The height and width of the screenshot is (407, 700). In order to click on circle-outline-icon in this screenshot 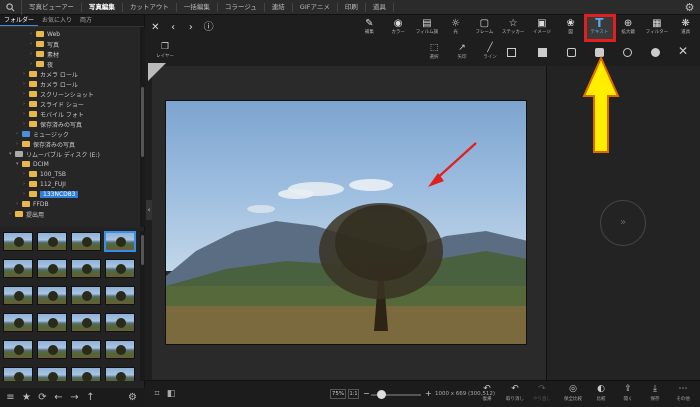, I will do `click(627, 52)`.